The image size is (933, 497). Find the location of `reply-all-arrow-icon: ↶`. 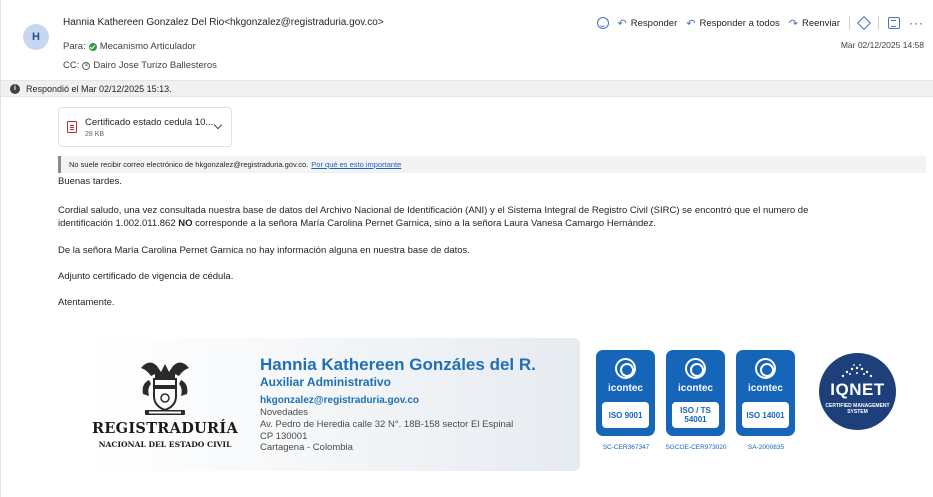

reply-all-arrow-icon: ↶ is located at coordinates (691, 23).